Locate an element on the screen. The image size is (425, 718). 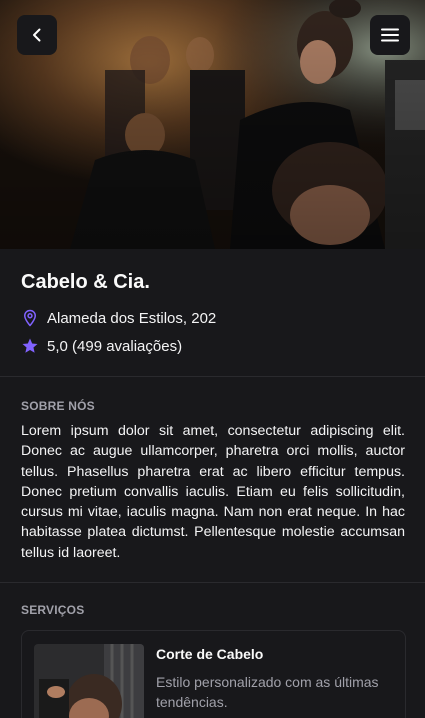
service-name: Corte de Cabelo is located at coordinates (210, 654).